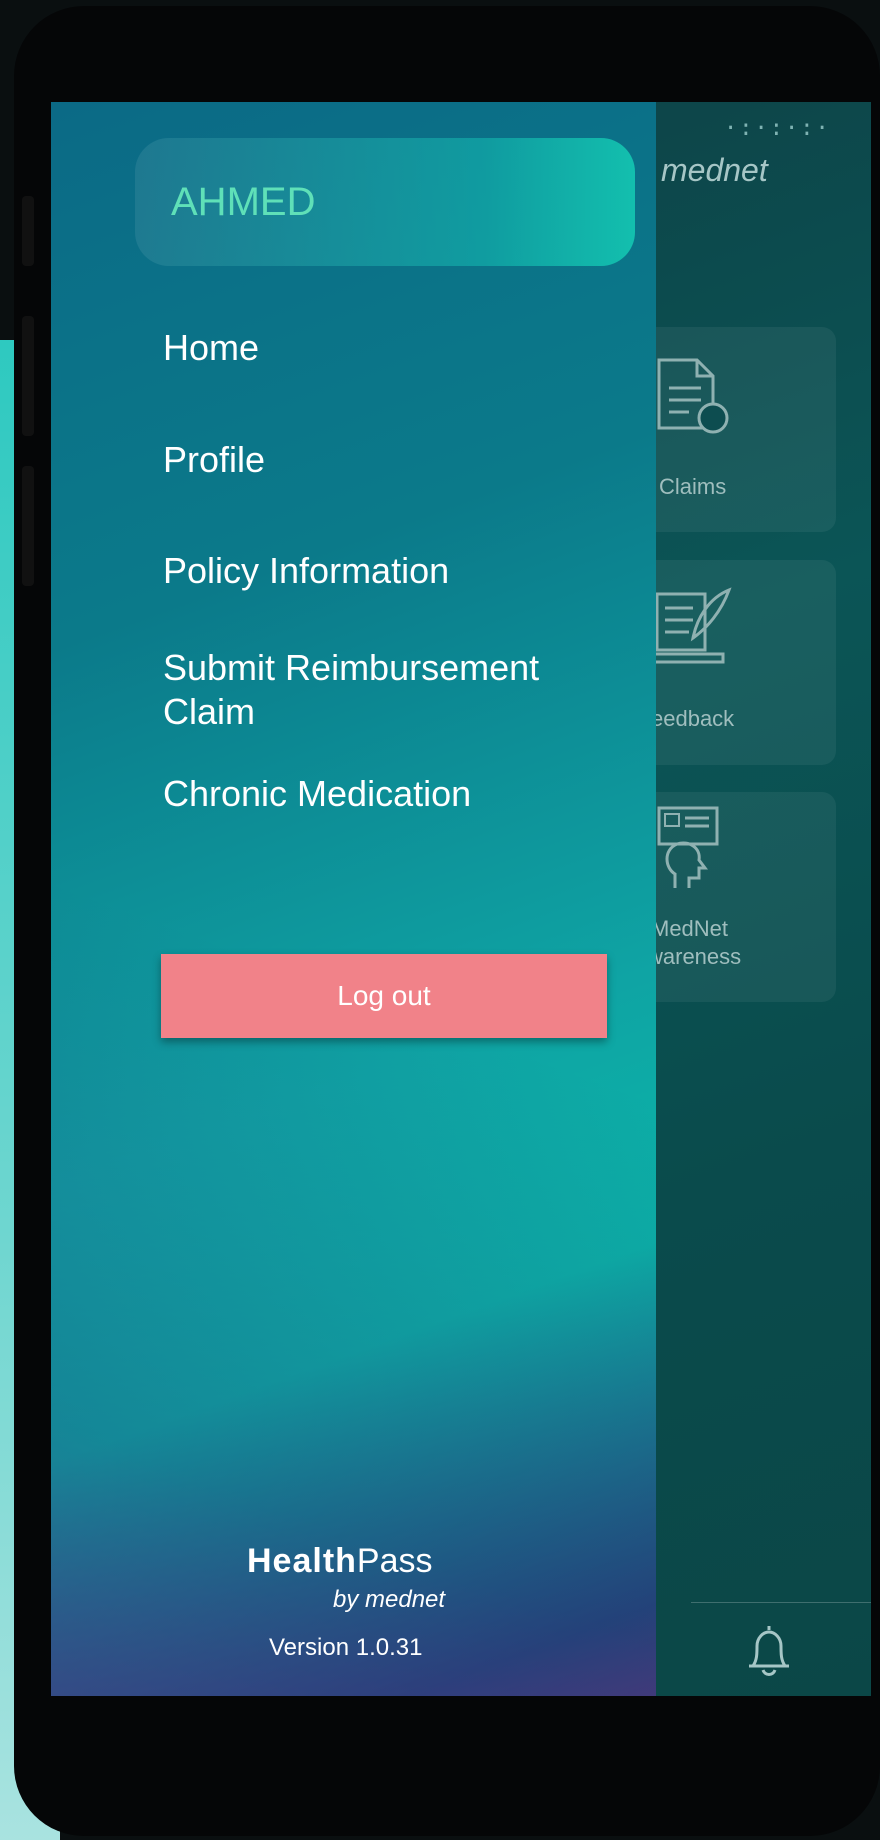 The width and height of the screenshot is (880, 1840). What do you see at coordinates (693, 718) in the screenshot?
I see `tile-label: eedback` at bounding box center [693, 718].